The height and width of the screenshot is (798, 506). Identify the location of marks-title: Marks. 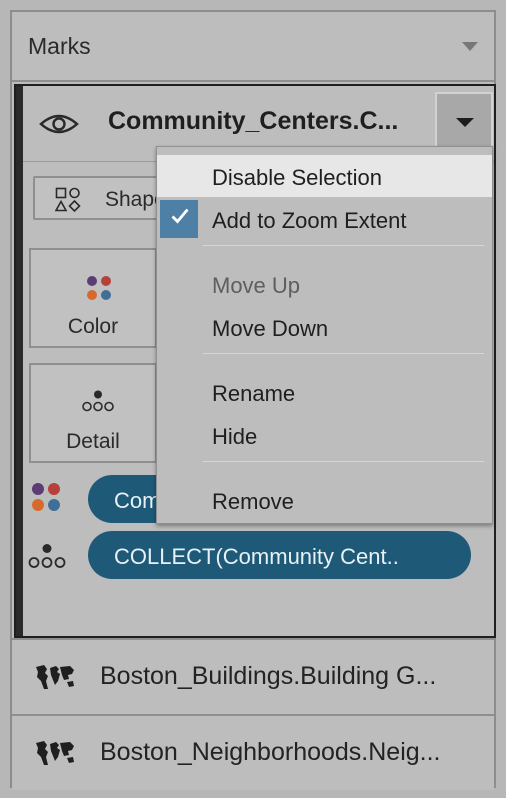
(59, 46).